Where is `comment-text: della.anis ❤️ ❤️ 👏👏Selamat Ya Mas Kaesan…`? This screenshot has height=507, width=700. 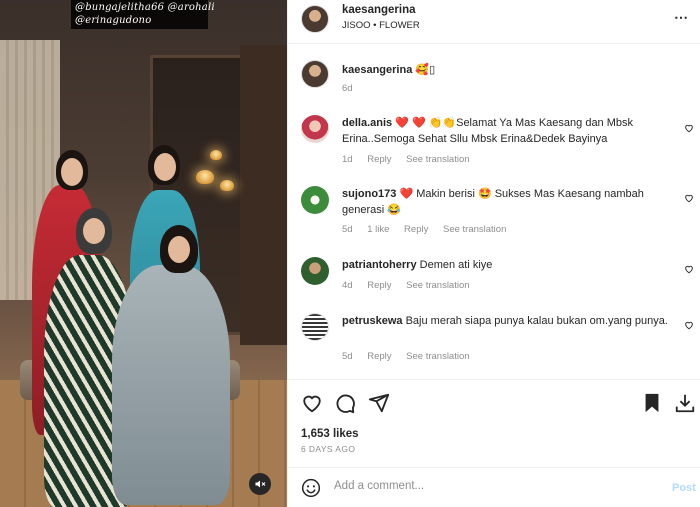 comment-text: della.anis ❤️ ❤️ 👏👏Selamat Ya Mas Kaesan… is located at coordinates (507, 131).